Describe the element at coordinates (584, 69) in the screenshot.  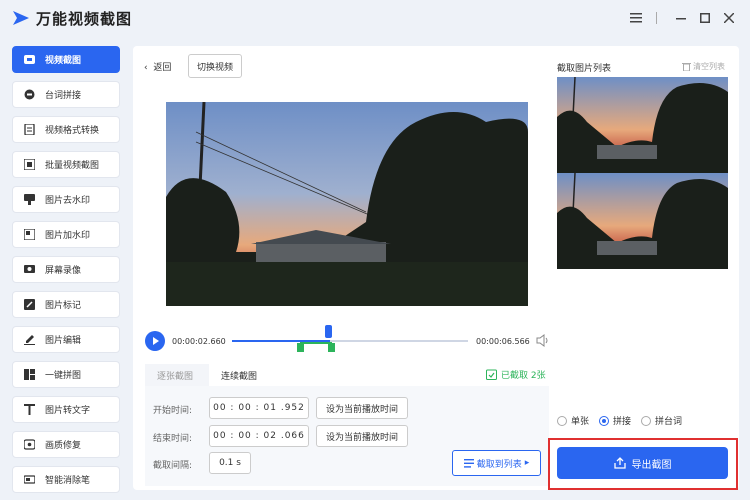
I see `capture-list-title: 截取图片列表` at that location.